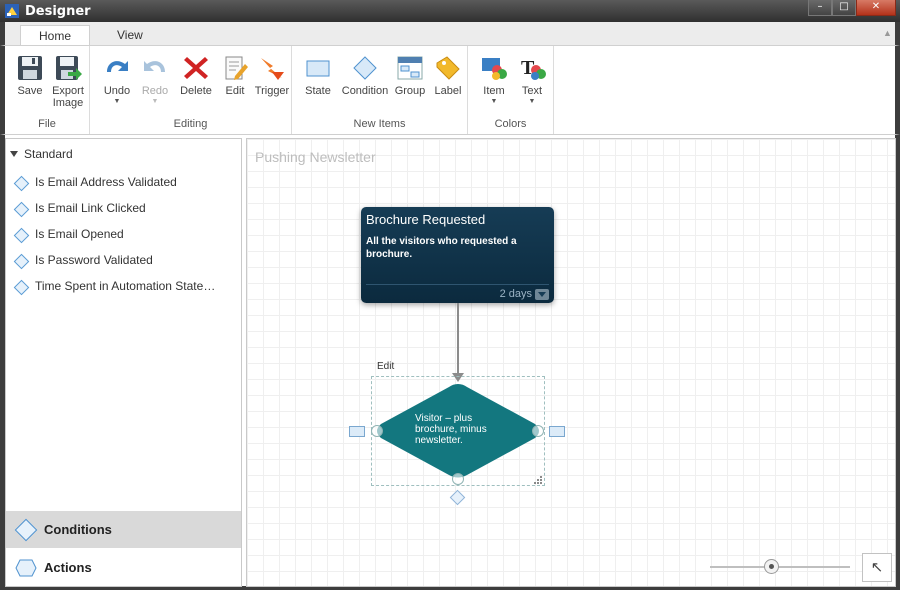 This screenshot has height=590, width=900. I want to click on duration-dropdown-icon, so click(542, 294).